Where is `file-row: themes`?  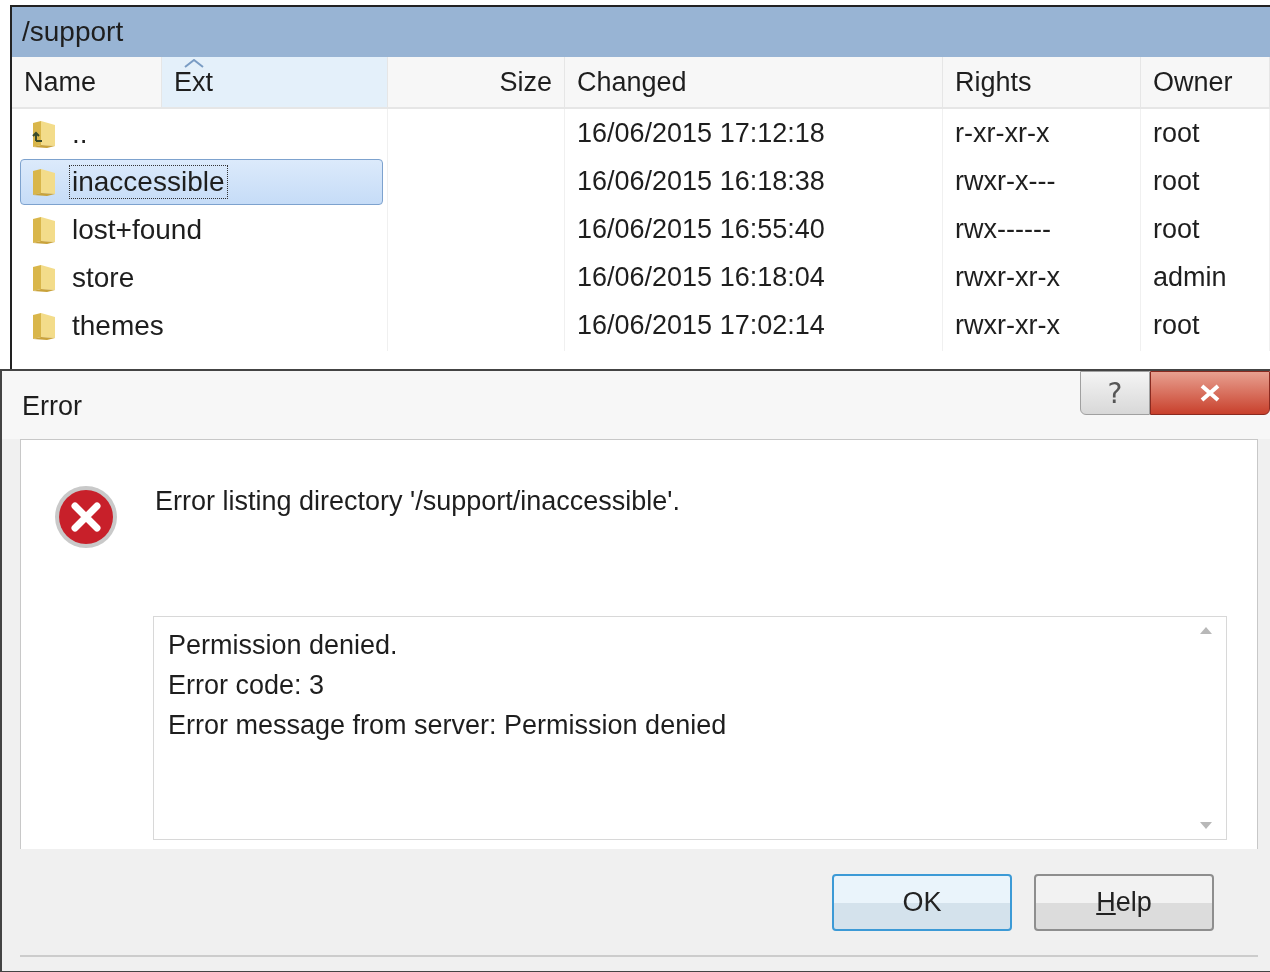
file-row: themes is located at coordinates (201, 326).